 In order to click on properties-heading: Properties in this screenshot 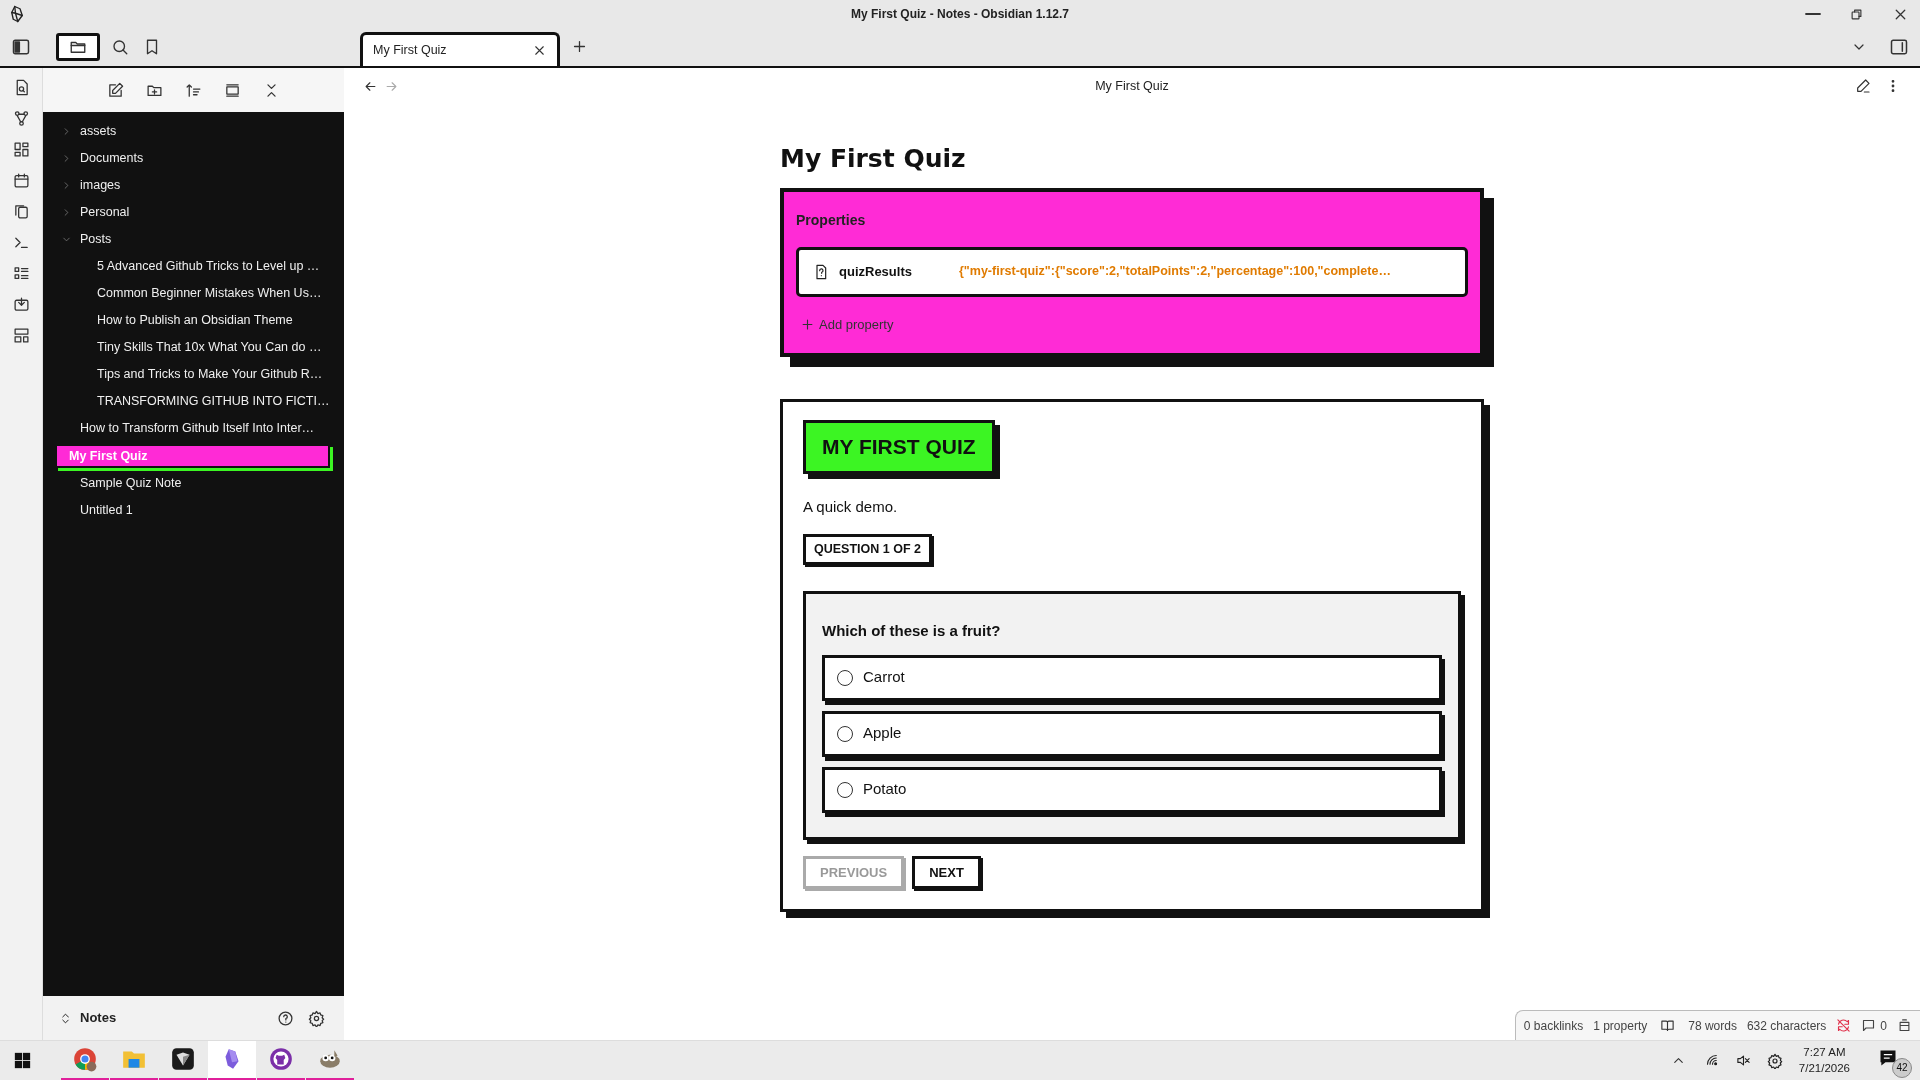, I will do `click(831, 220)`.